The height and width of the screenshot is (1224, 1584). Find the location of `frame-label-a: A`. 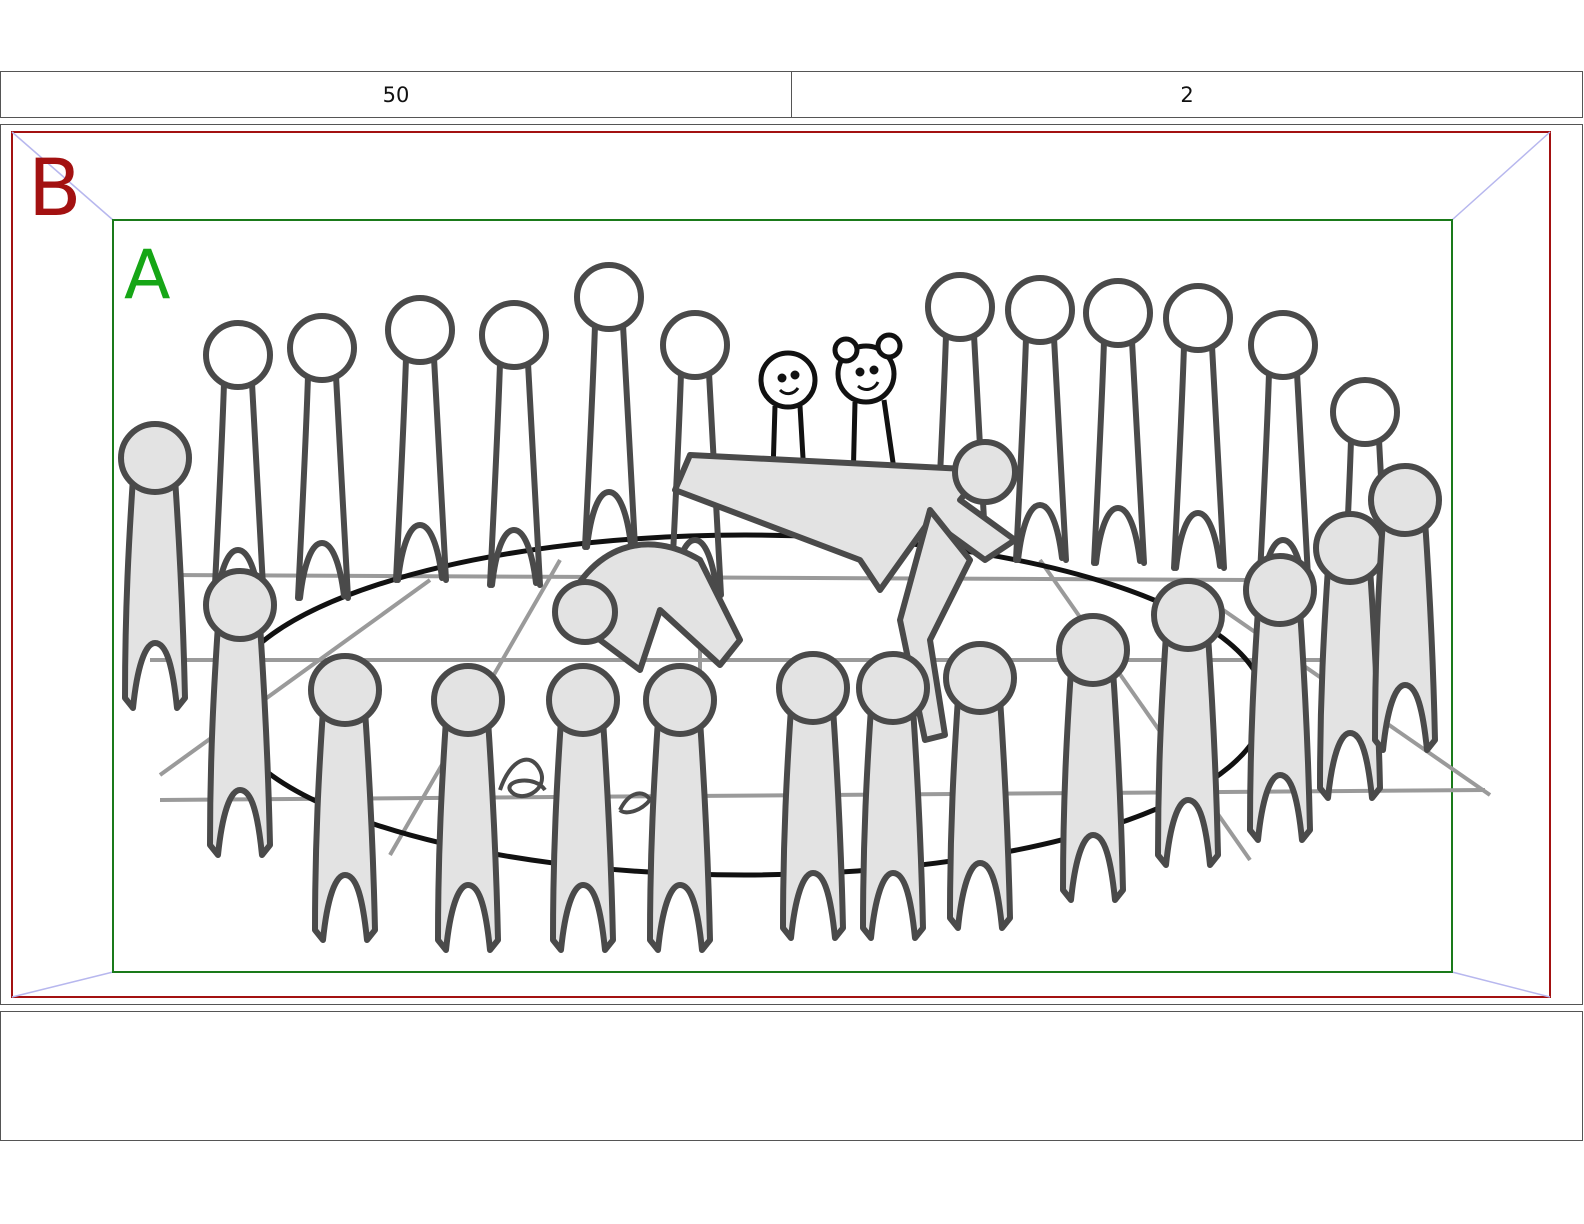

frame-label-a: A is located at coordinates (147, 275).